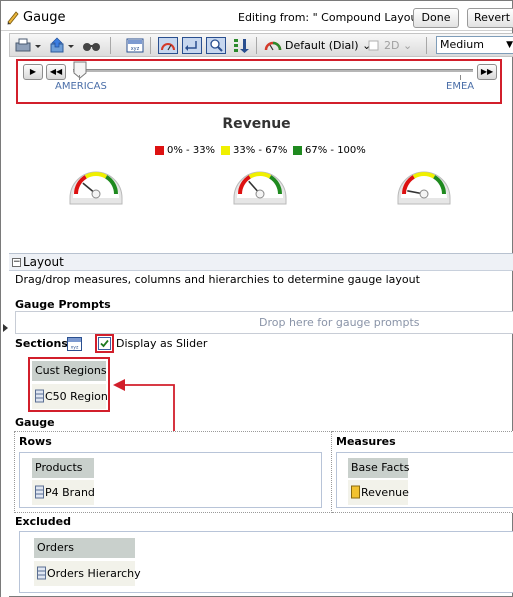 The height and width of the screenshot is (597, 513). I want to click on legend-swatch-yellow, so click(225, 150).